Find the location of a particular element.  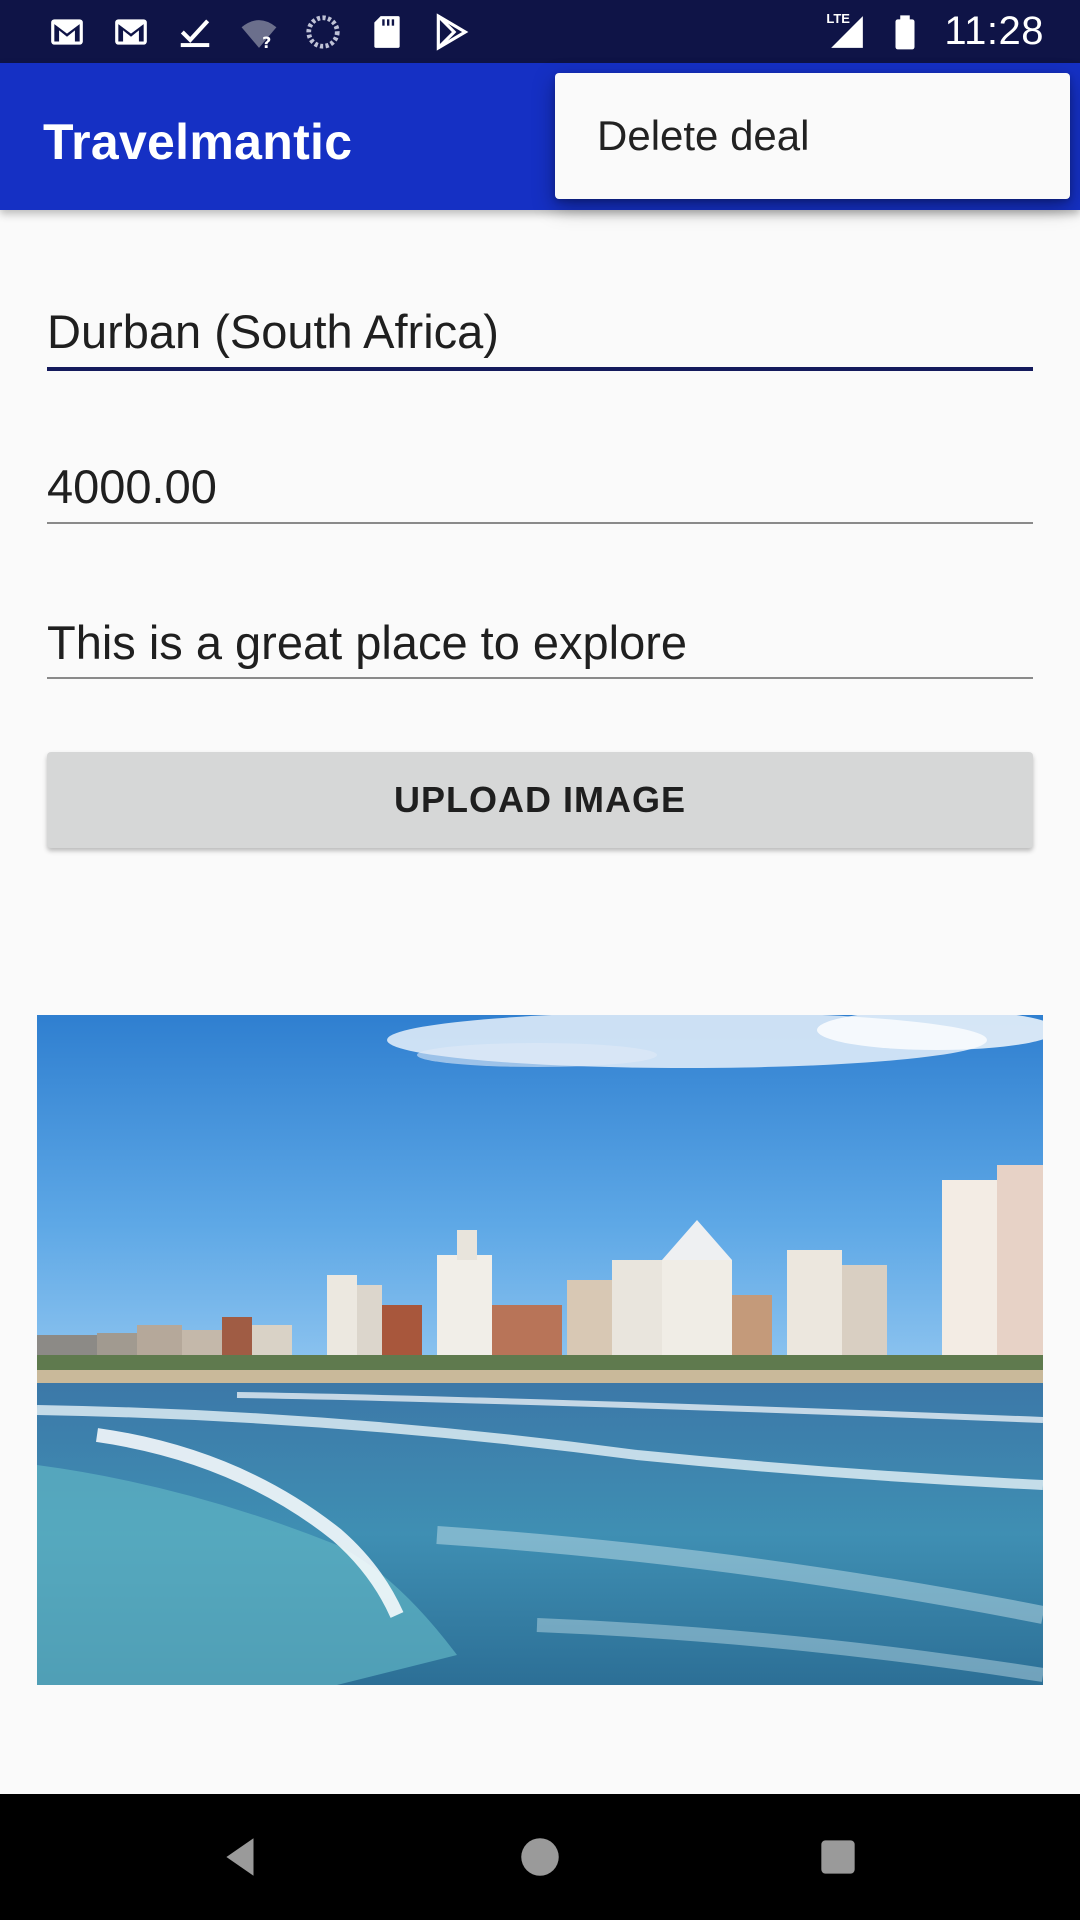

description-field: This is a great place to explore is located at coordinates (540, 648).